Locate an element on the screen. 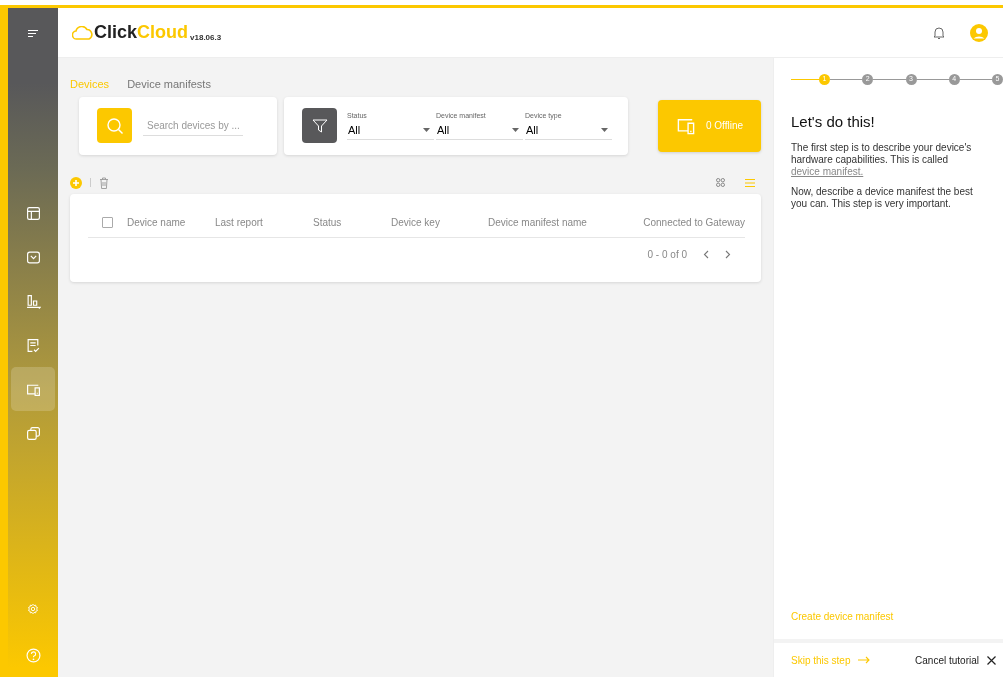 This screenshot has height=677, width=1003. inbox-icon is located at coordinates (33, 257).